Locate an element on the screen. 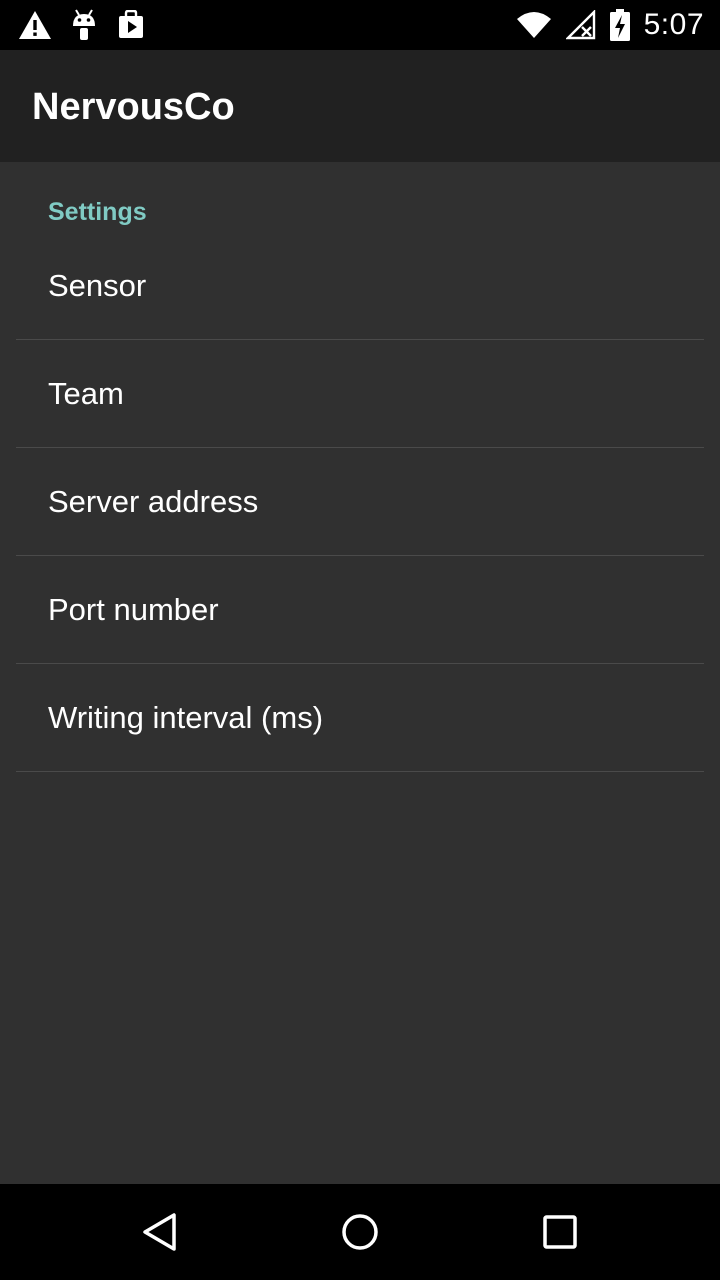 This screenshot has width=720, height=1280. system-status: 5:07 is located at coordinates (610, 25).